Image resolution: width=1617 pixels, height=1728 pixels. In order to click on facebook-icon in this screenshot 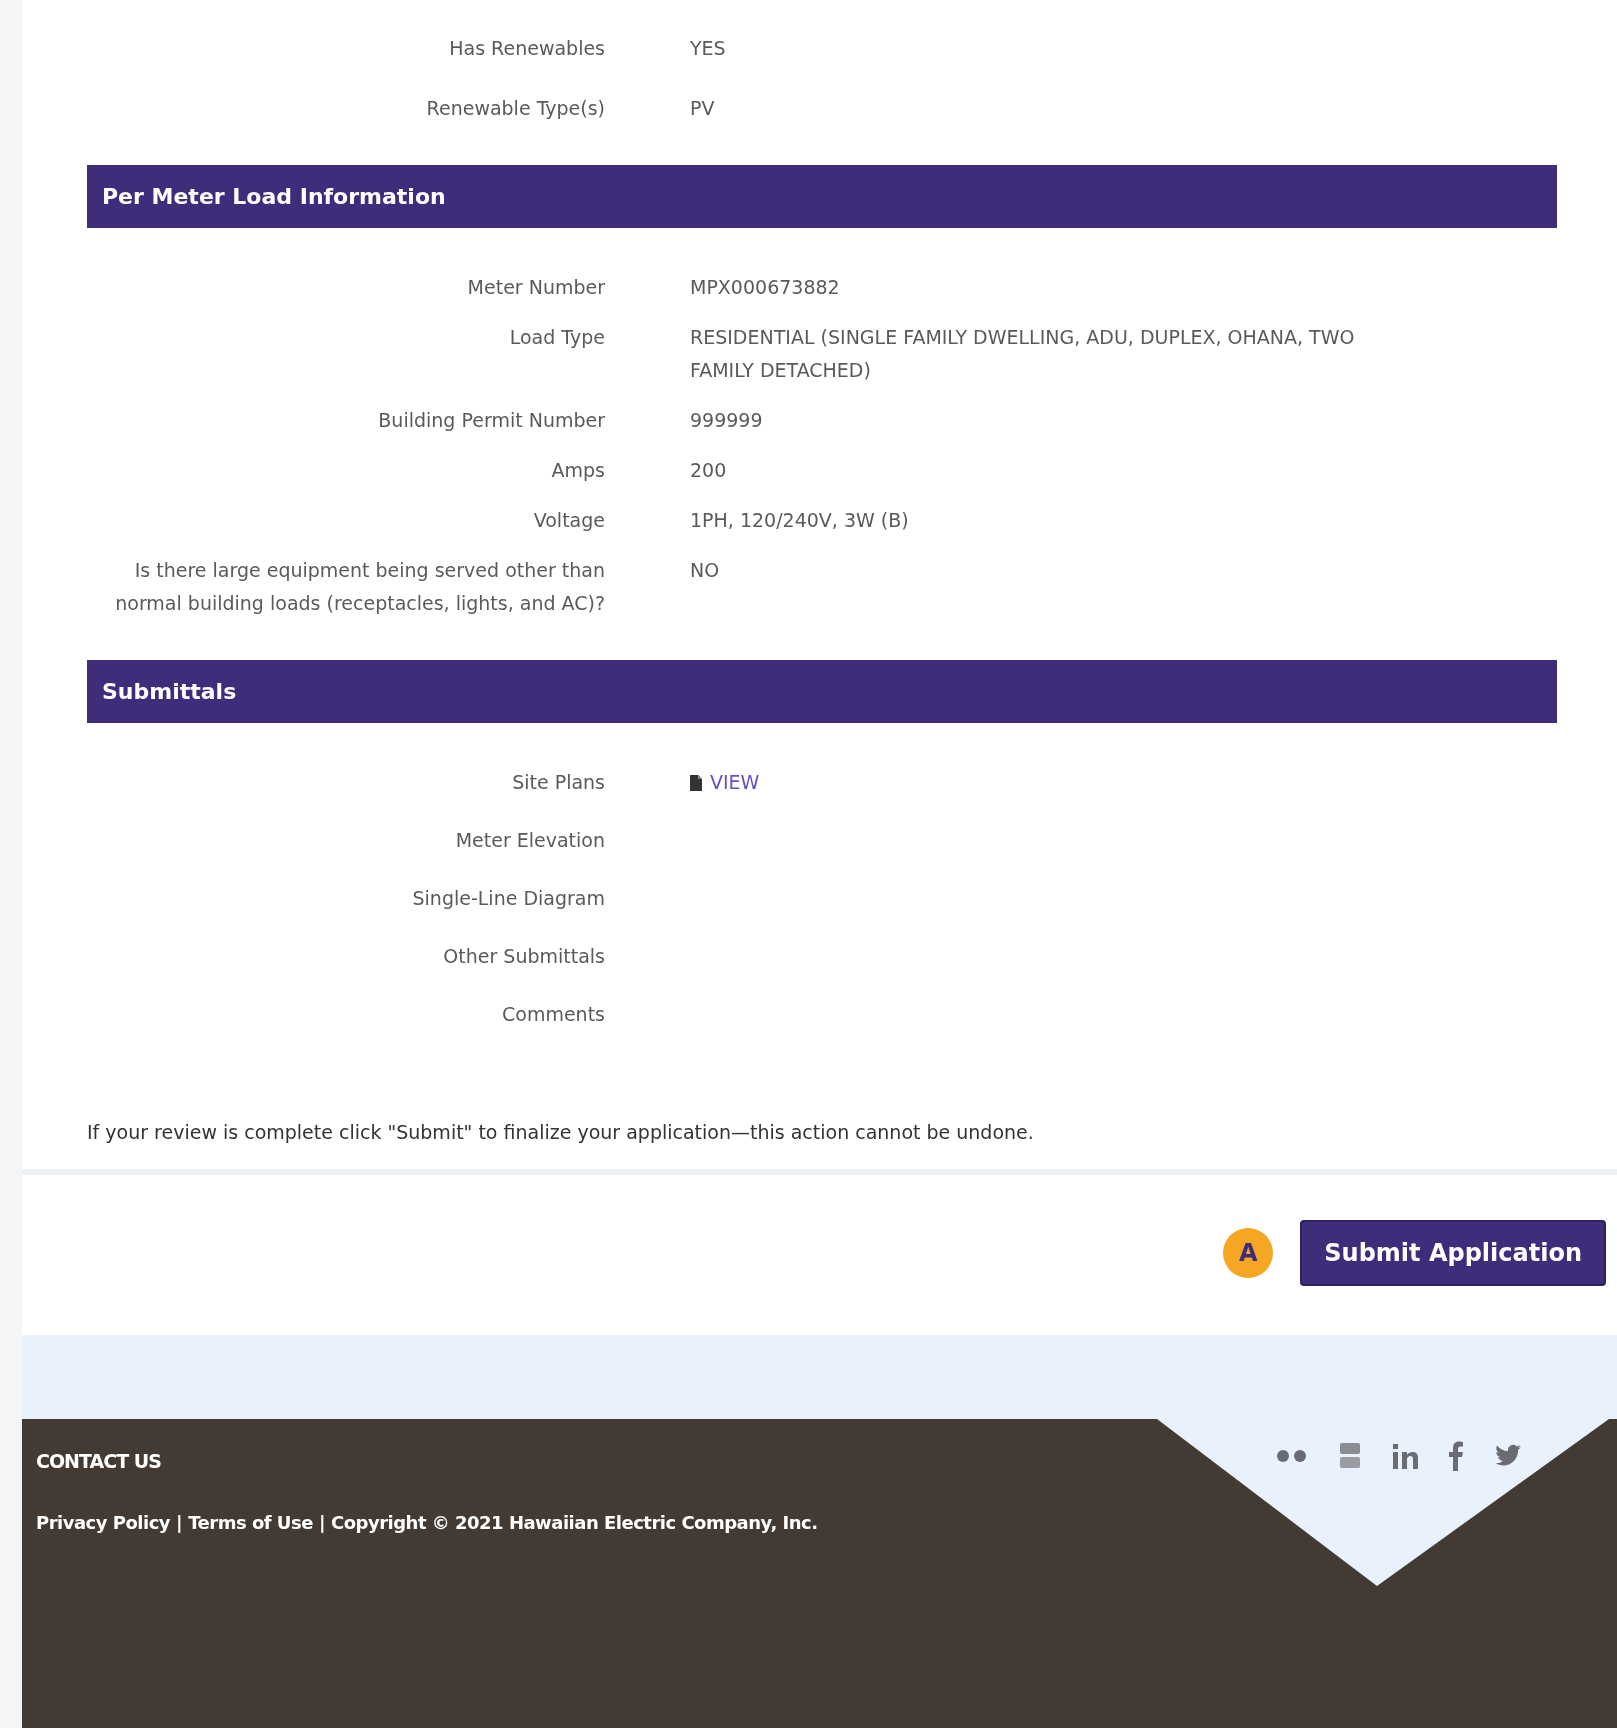, I will do `click(1456, 1455)`.